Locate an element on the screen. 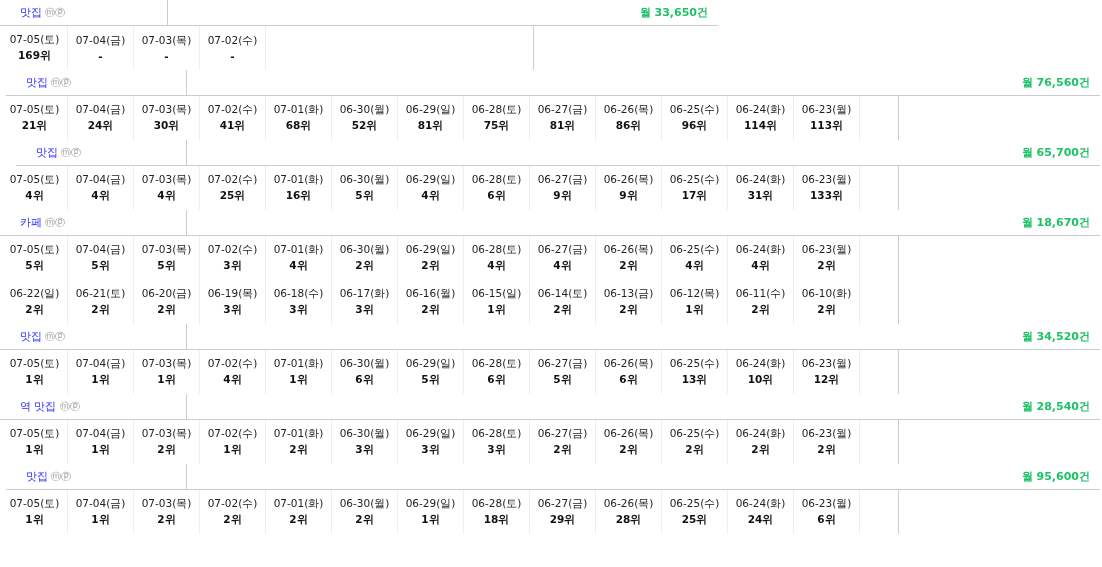  date-label: 06-13(금) is located at coordinates (628, 294).